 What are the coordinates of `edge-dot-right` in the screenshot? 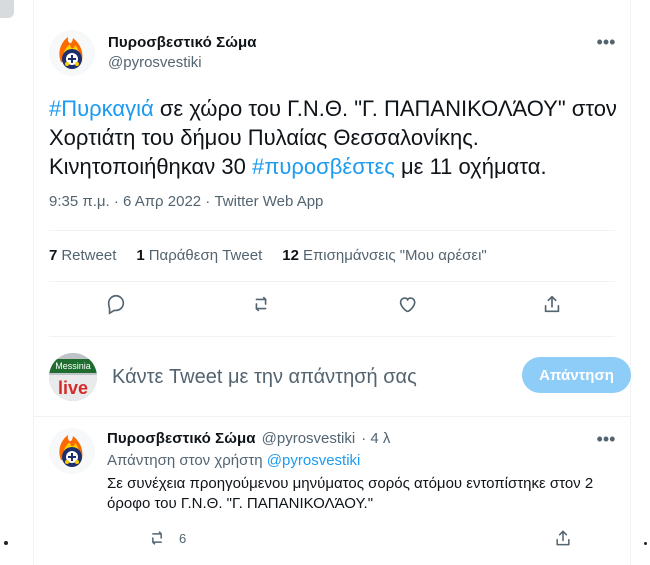 It's located at (645, 543).